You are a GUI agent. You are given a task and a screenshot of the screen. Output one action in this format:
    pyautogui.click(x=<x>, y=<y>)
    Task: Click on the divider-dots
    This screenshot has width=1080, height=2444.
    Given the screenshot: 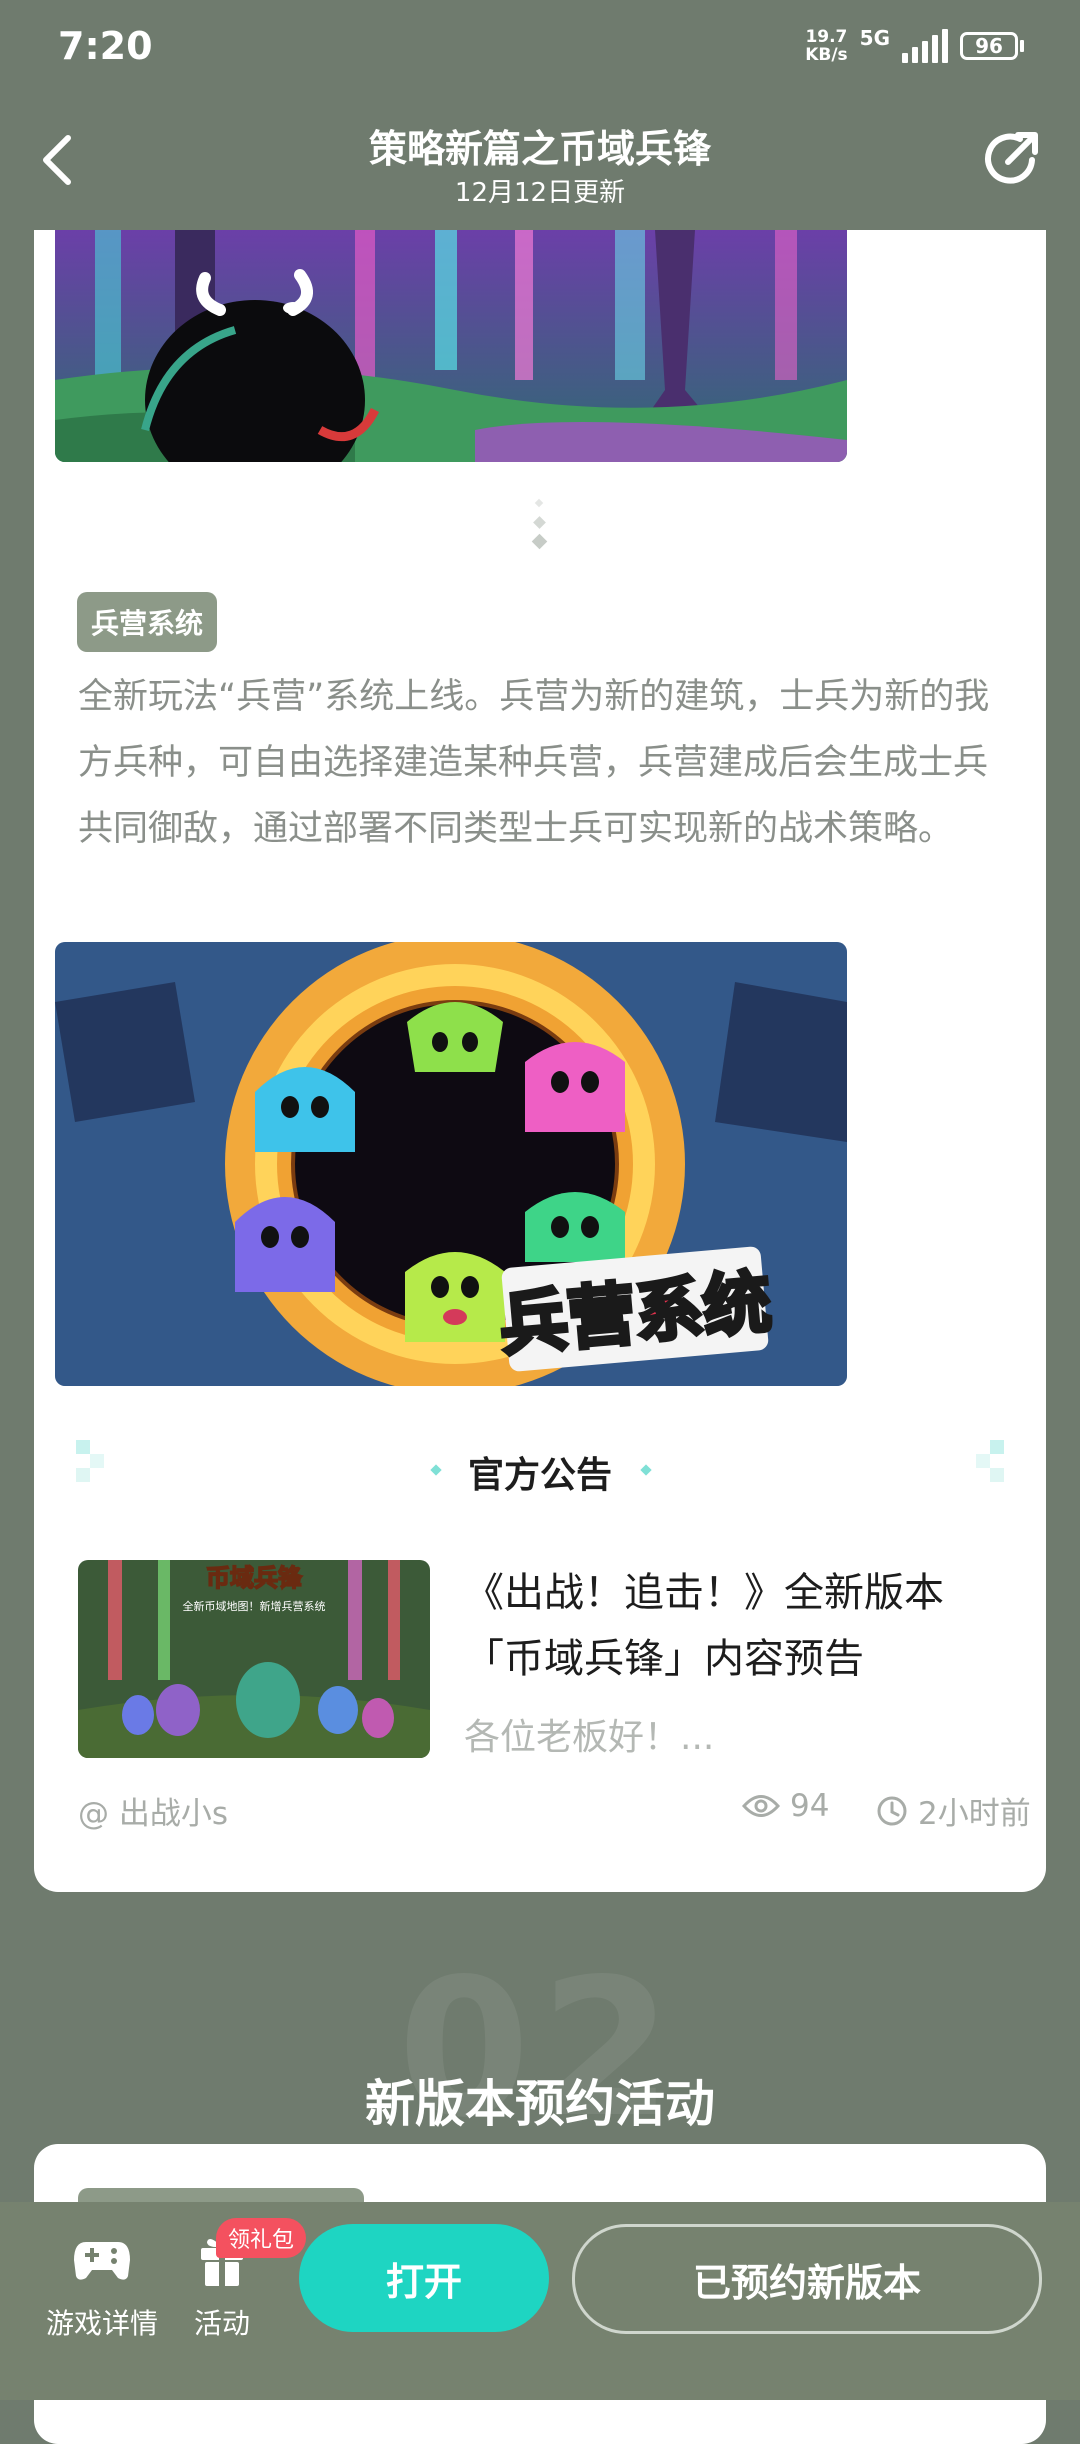 What is the action you would take?
    pyautogui.click(x=539, y=524)
    